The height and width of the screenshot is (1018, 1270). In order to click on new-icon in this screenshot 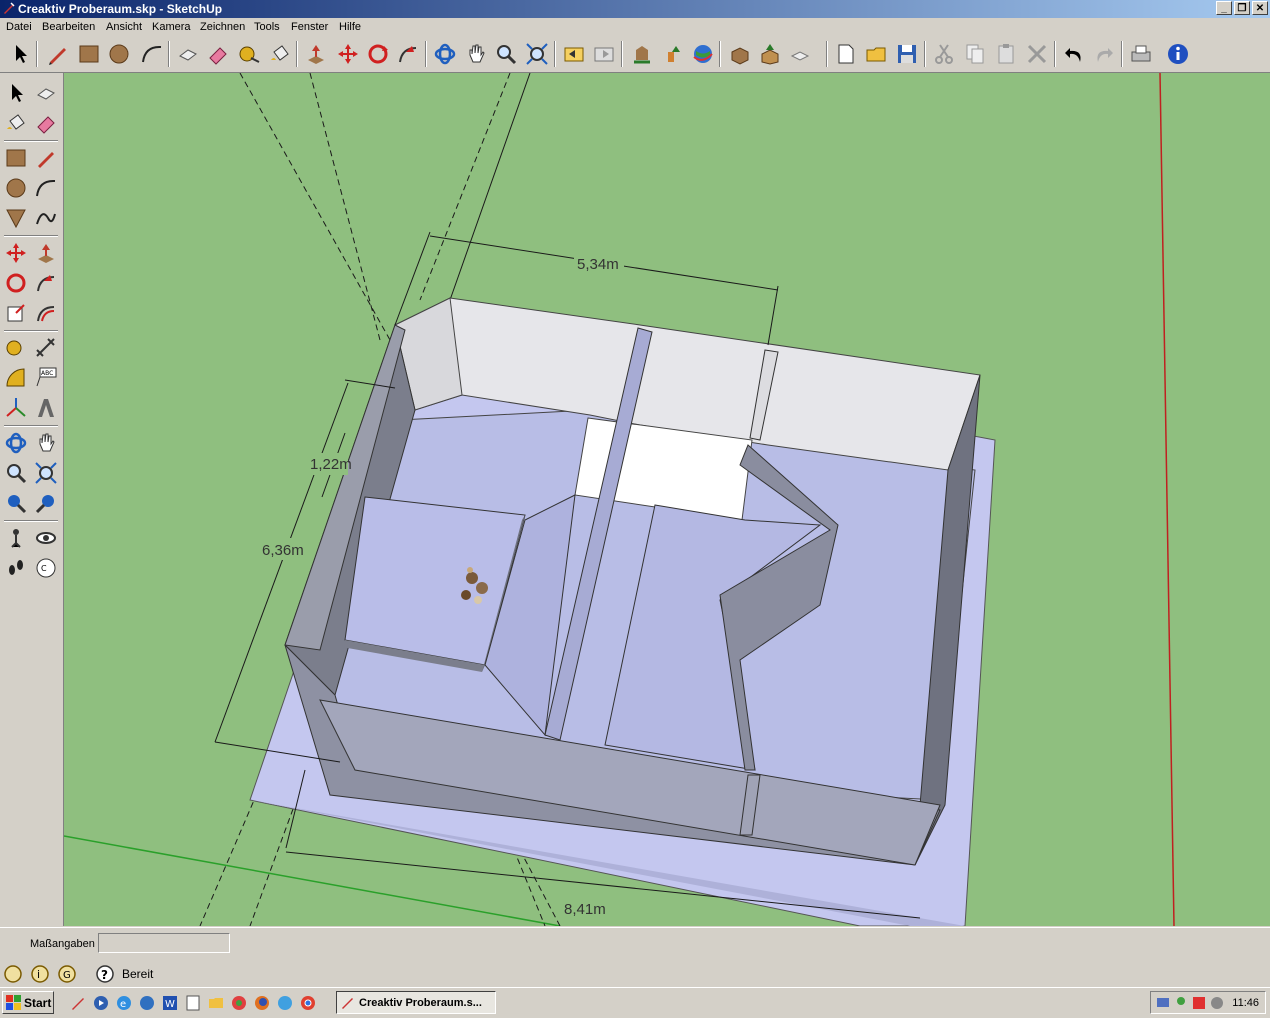, I will do `click(846, 54)`.